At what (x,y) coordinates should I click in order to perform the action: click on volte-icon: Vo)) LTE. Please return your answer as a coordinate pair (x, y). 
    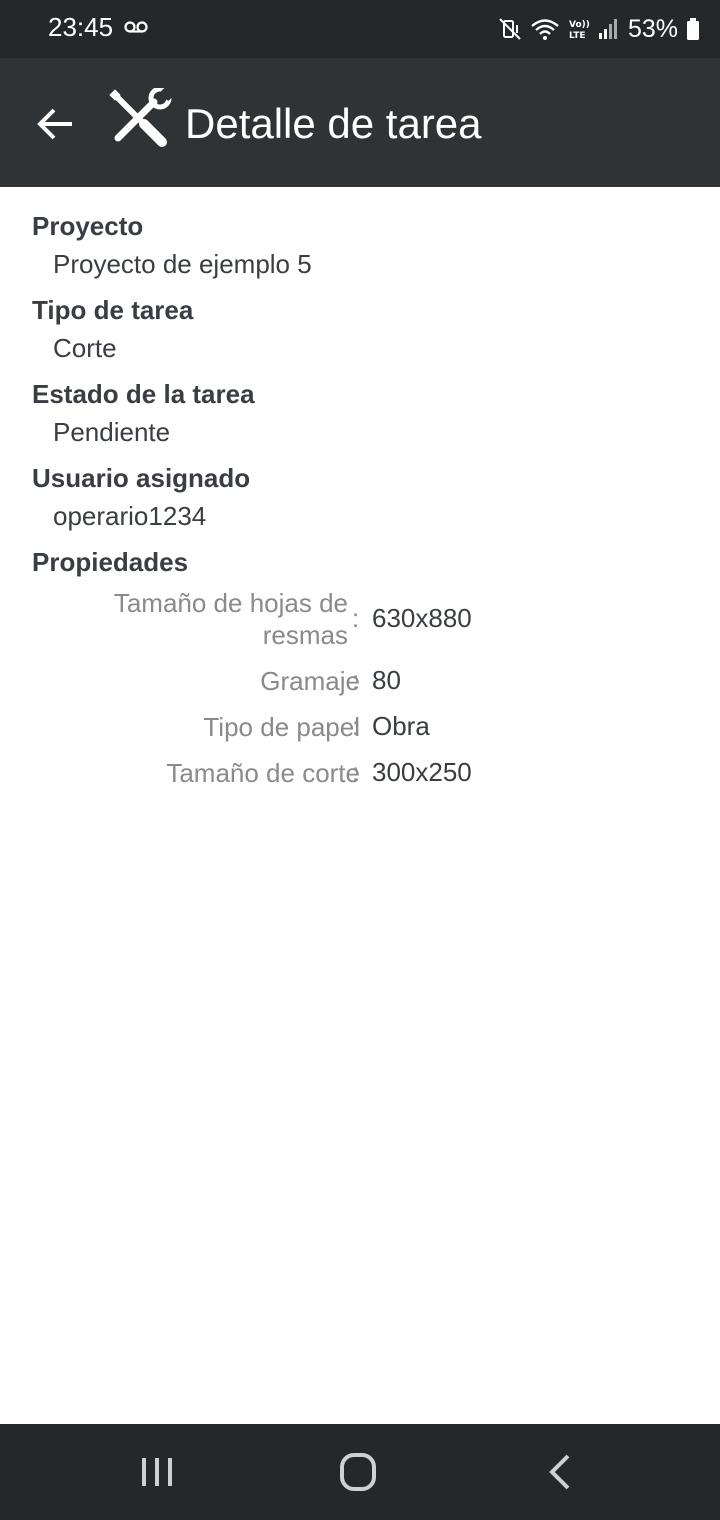
    Looking at the image, I should click on (579, 29).